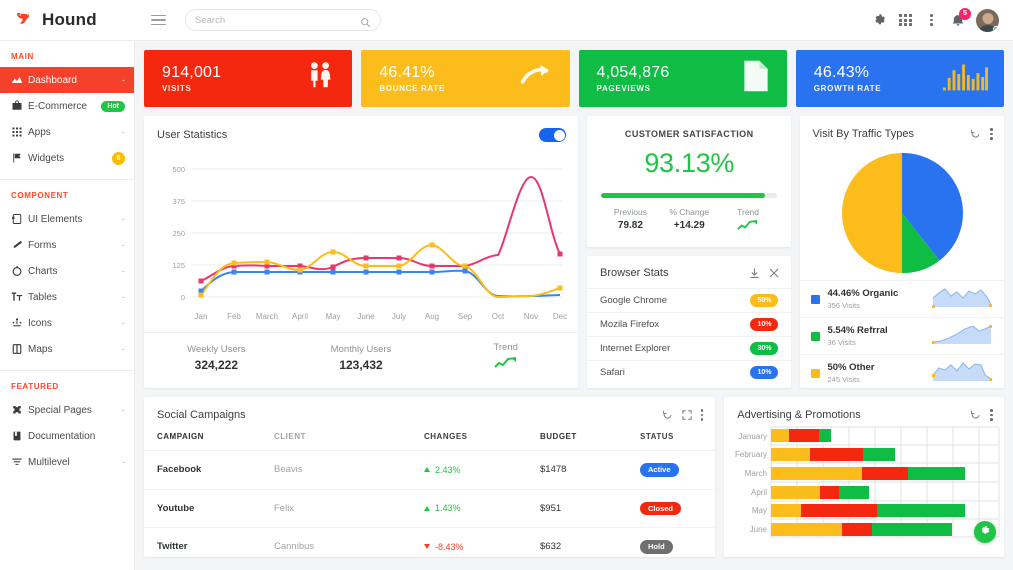 The image size is (1013, 570). I want to click on trend-up-icon, so click(505, 365).